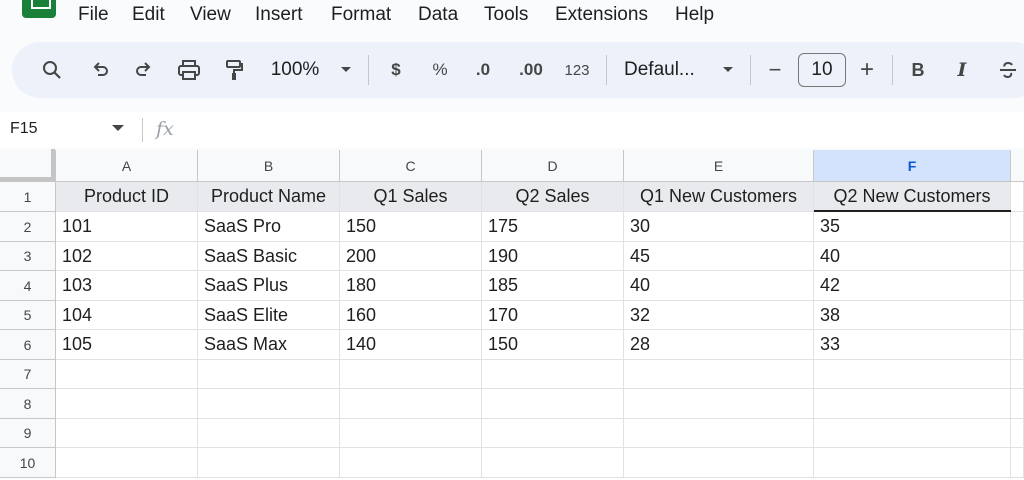 Image resolution: width=1024 pixels, height=480 pixels. I want to click on cell-f4: 42, so click(912, 286).